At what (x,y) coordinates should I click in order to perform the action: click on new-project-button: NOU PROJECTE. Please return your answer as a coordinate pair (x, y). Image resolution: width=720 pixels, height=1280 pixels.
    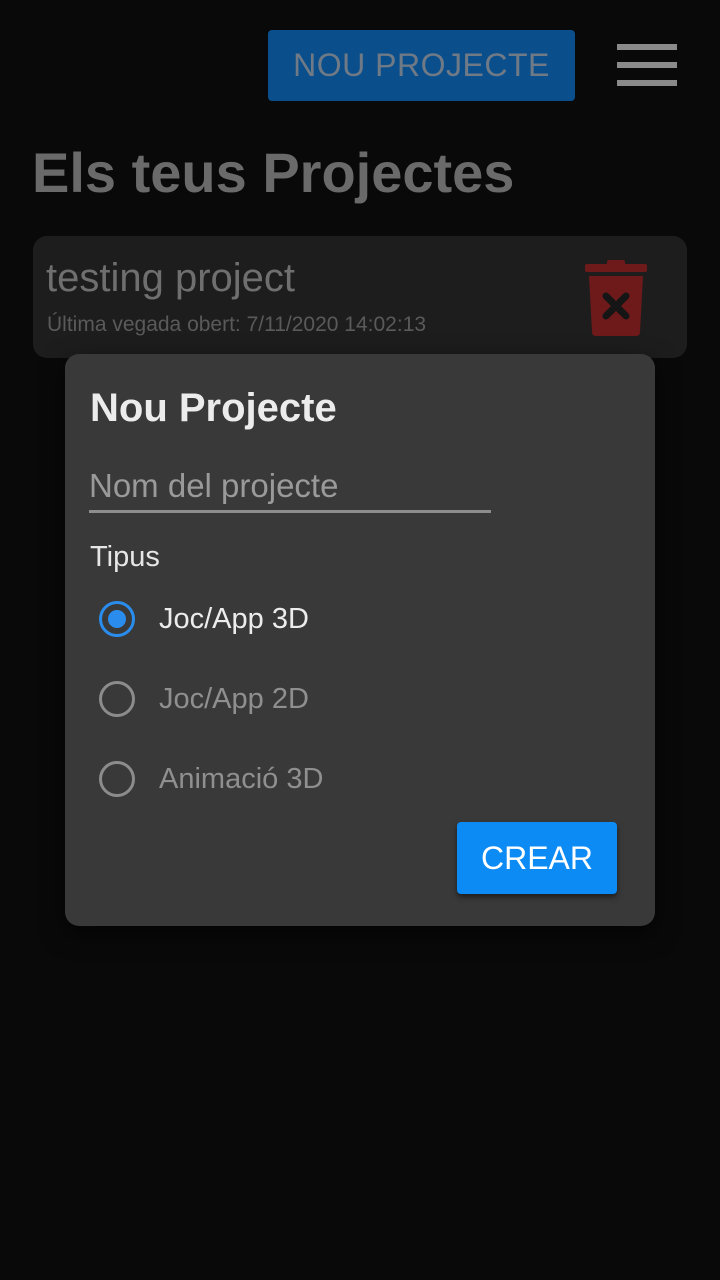
    Looking at the image, I should click on (421, 65).